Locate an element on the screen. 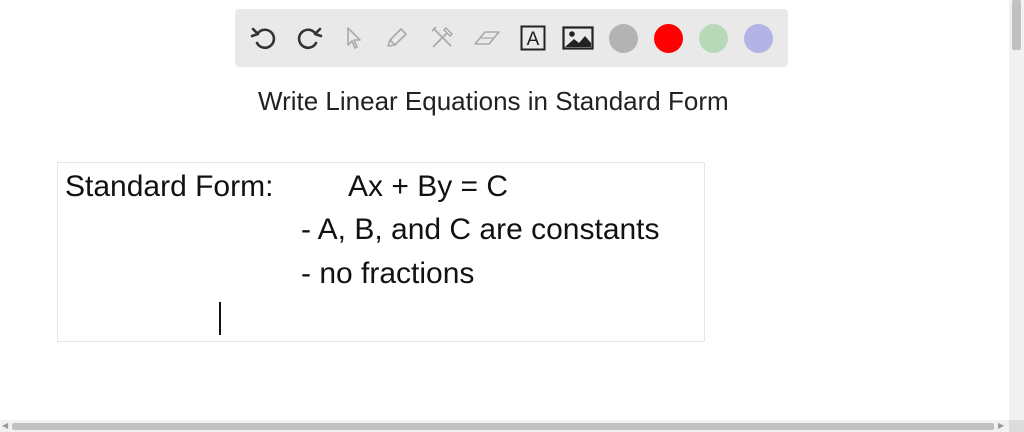  color-swatch-red is located at coordinates (668, 38).